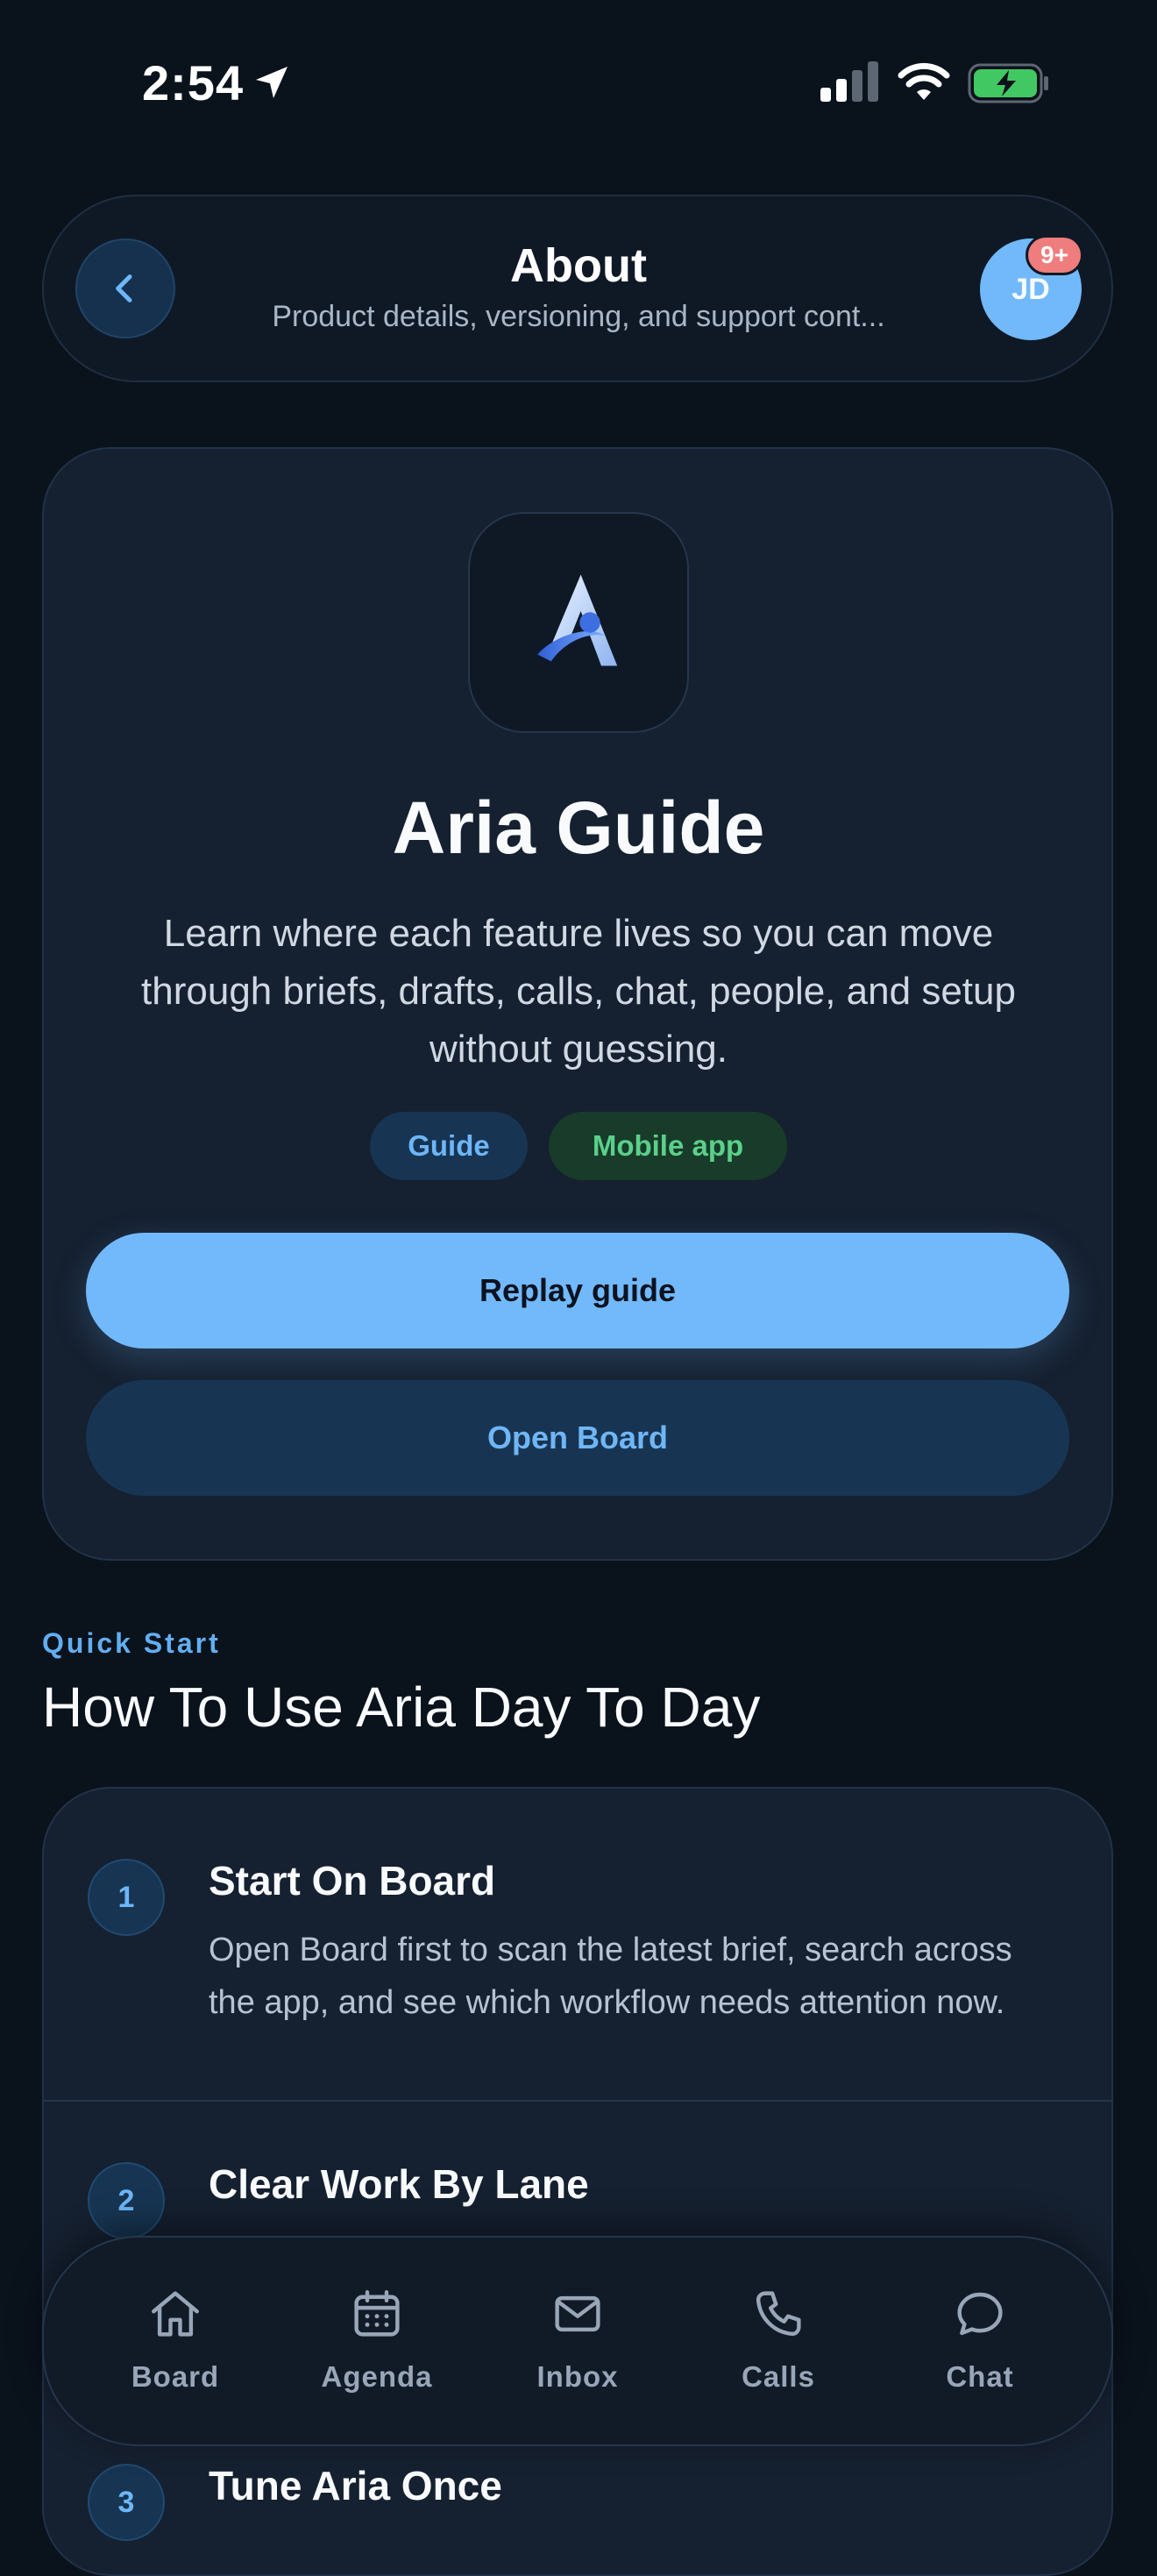 The width and height of the screenshot is (1157, 2576). Describe the element at coordinates (578, 827) in the screenshot. I see `app-name: Aria Guide` at that location.